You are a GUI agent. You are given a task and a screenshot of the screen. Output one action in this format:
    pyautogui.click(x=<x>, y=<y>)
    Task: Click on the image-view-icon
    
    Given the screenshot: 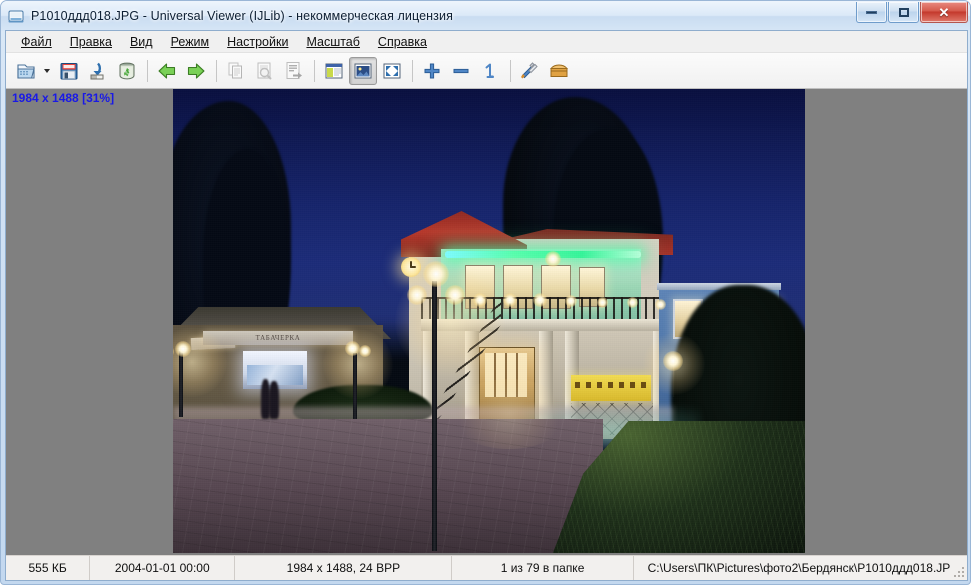 What is the action you would take?
    pyautogui.click(x=363, y=70)
    